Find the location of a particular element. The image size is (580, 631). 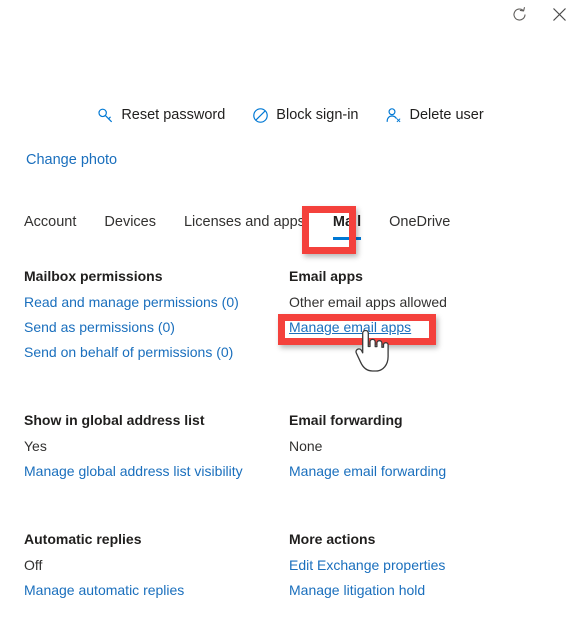

refresh-button is located at coordinates (519, 16).